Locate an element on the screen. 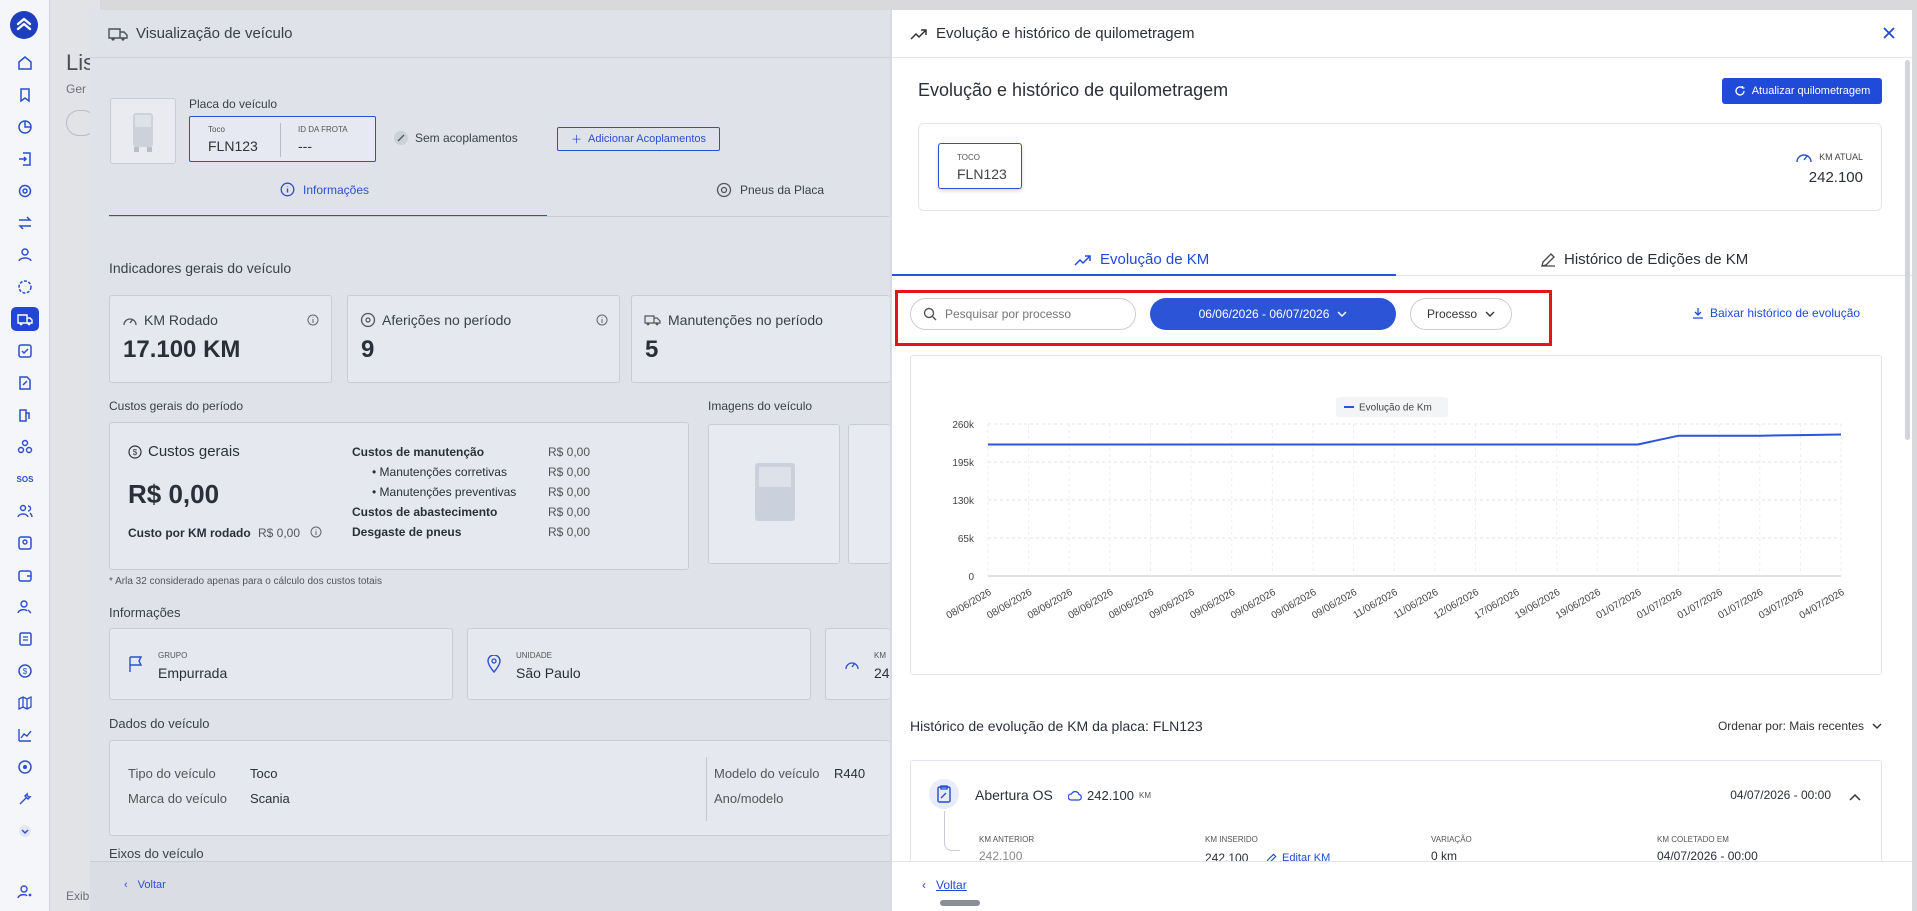 The image size is (1917, 911). indicator-maintenances-value: 5 is located at coordinates (652, 349).